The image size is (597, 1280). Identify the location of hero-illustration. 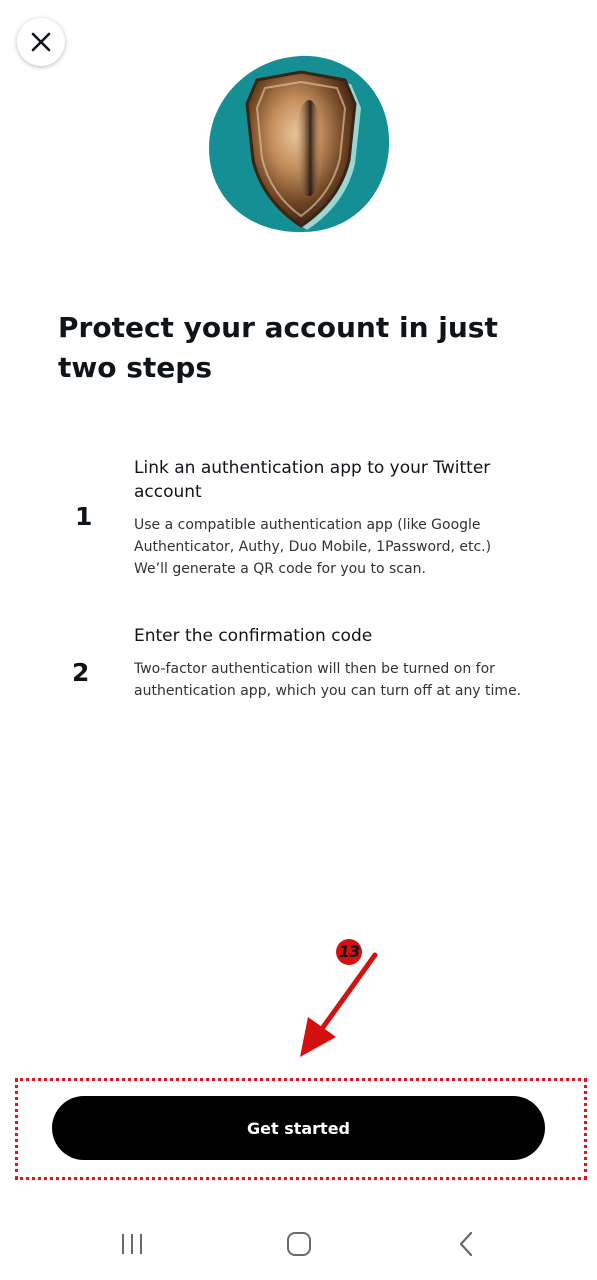
(299, 144).